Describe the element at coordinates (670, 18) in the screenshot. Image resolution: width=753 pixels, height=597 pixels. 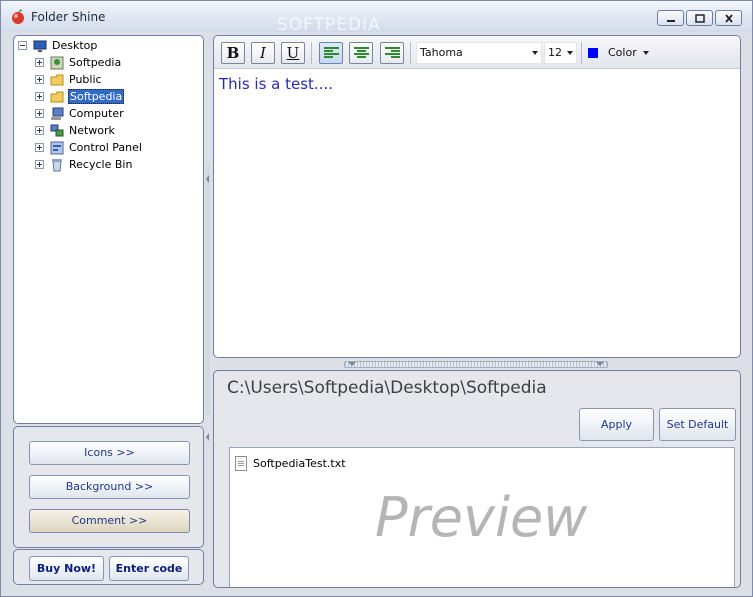
I see `minimize-button` at that location.